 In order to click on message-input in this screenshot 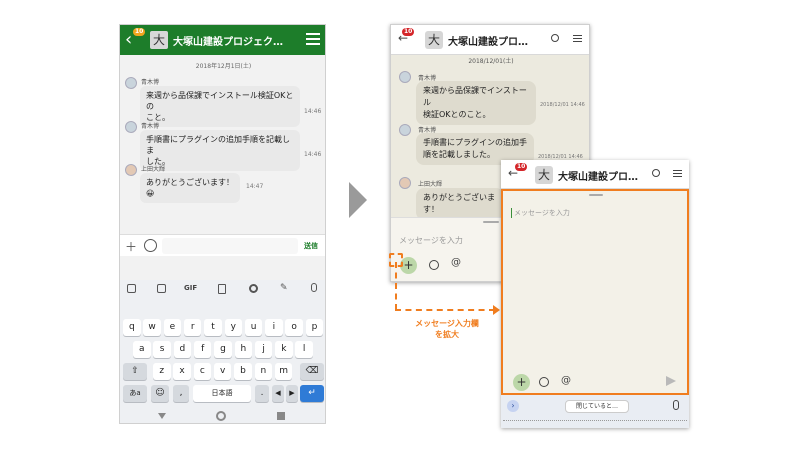, I will do `click(230, 246)`.